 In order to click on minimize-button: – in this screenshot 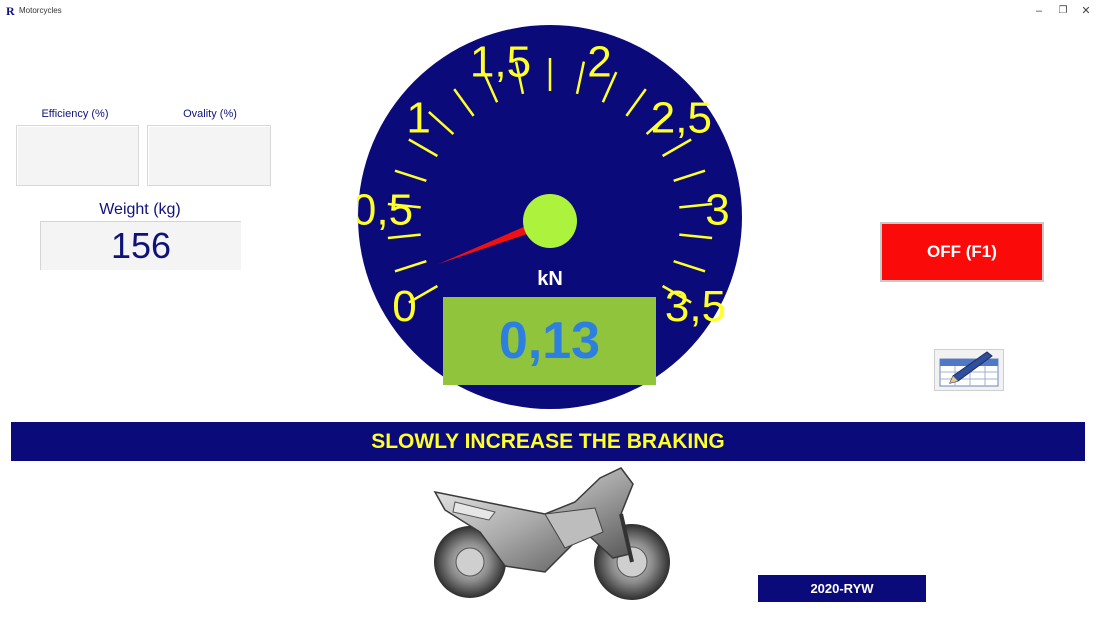, I will do `click(1039, 11)`.